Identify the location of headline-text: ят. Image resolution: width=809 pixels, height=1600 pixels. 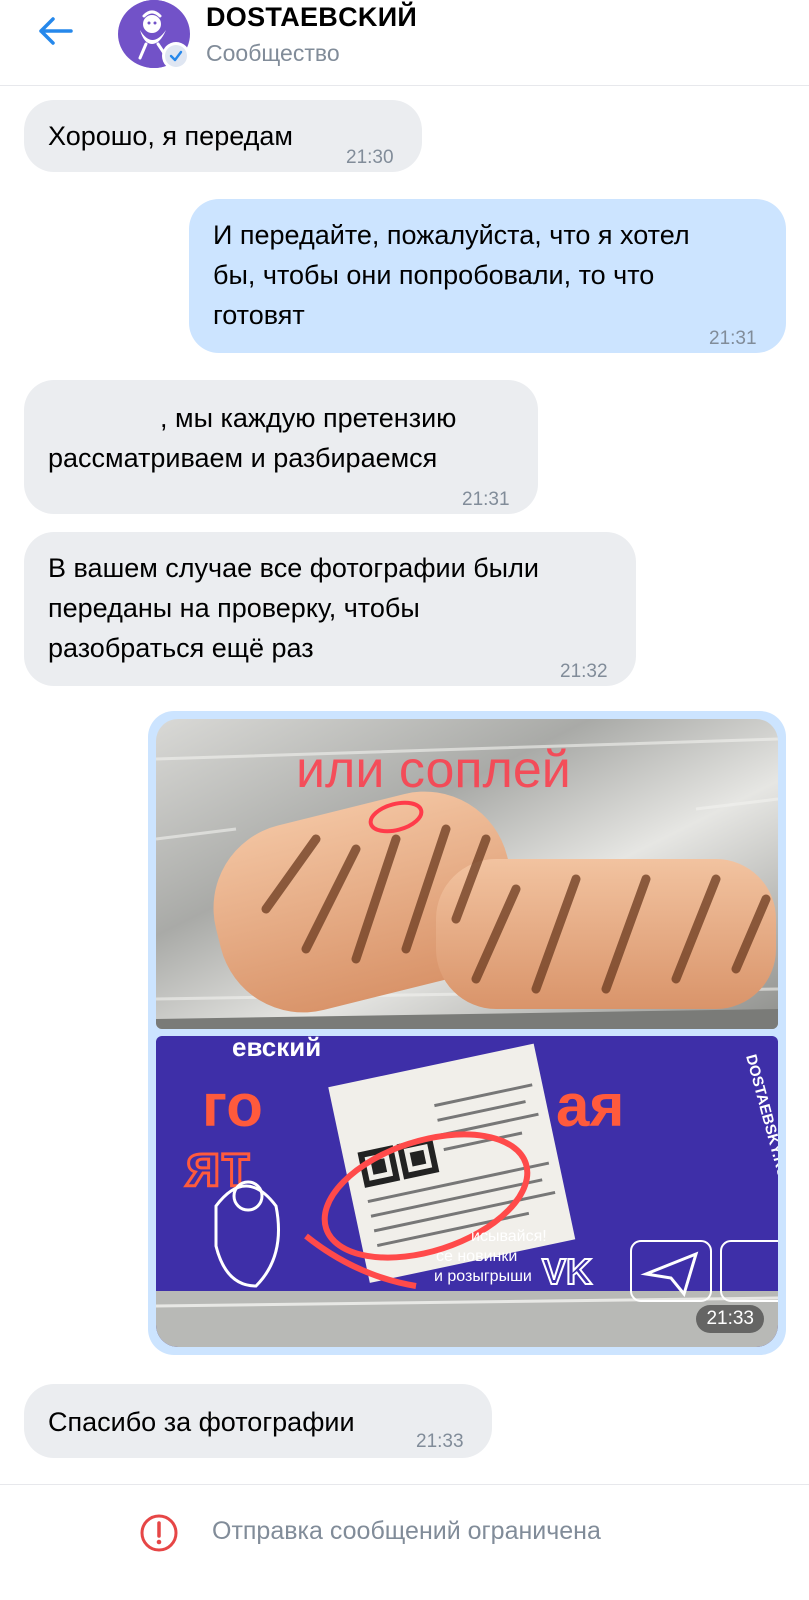
(217, 1165).